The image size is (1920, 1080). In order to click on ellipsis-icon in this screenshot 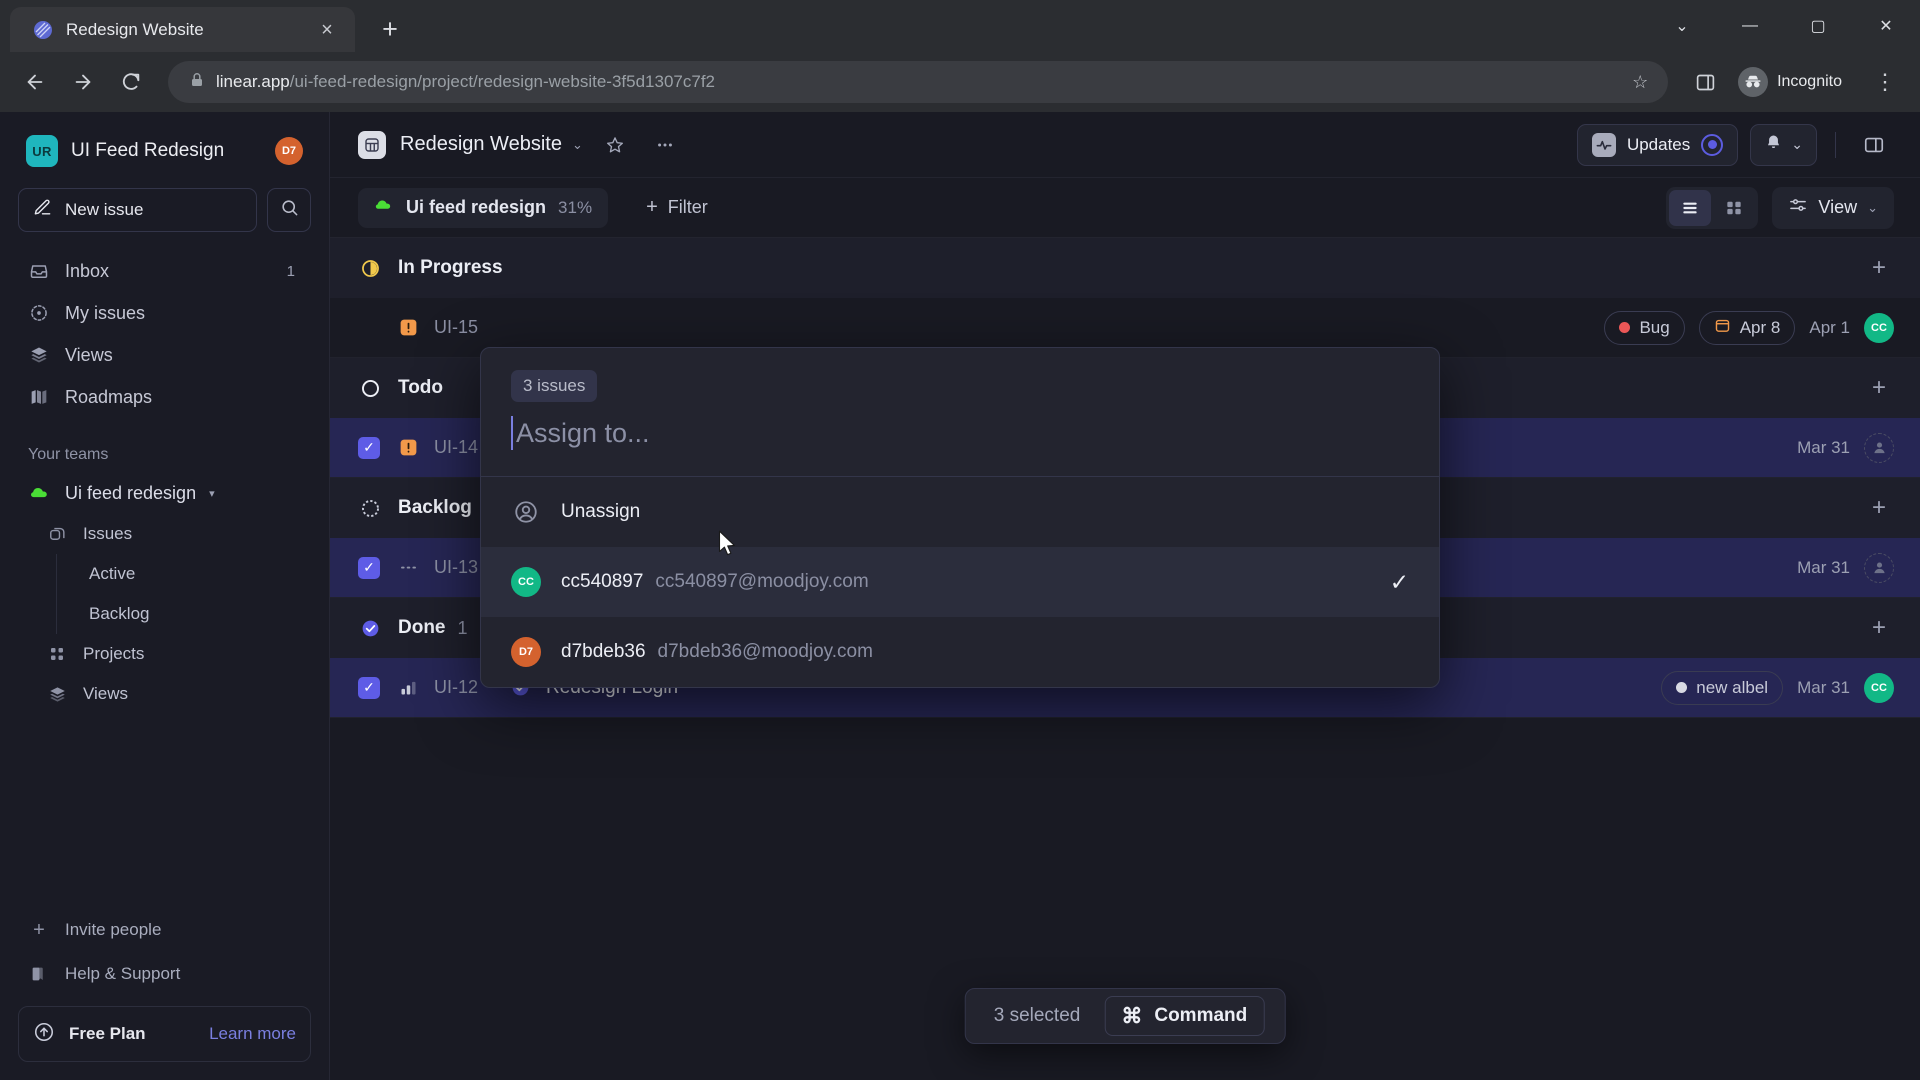, I will do `click(665, 145)`.